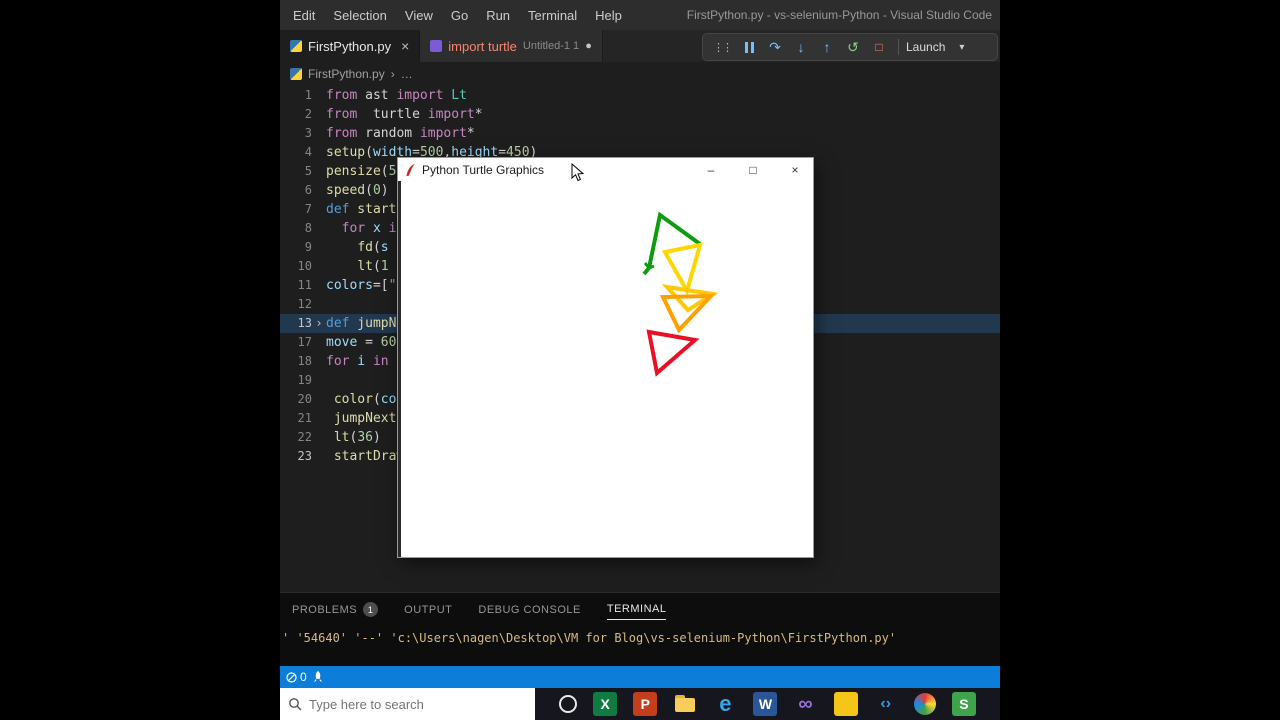 The width and height of the screenshot is (1280, 720). Describe the element at coordinates (640, 95) in the screenshot. I see `code-line: 1 from ast import Lt` at that location.